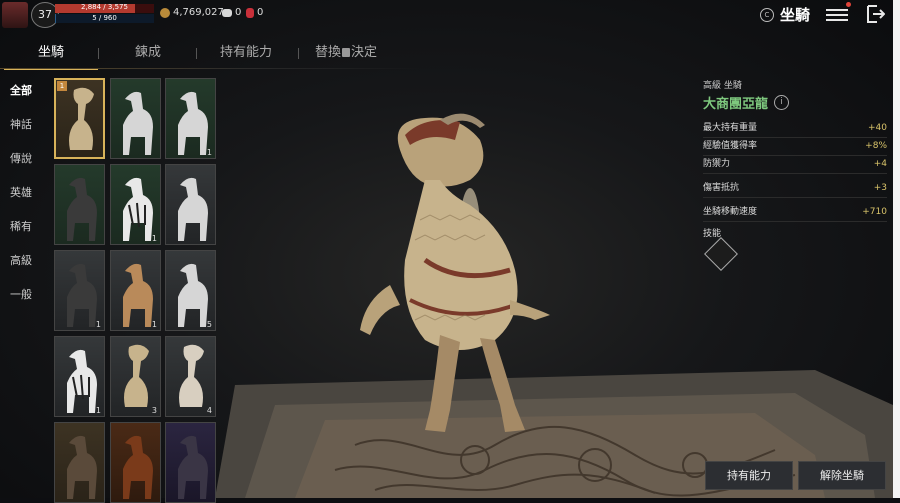  Describe the element at coordinates (795, 189) in the screenshot. I see `stat-row: 傷害抵抗 +3` at that location.